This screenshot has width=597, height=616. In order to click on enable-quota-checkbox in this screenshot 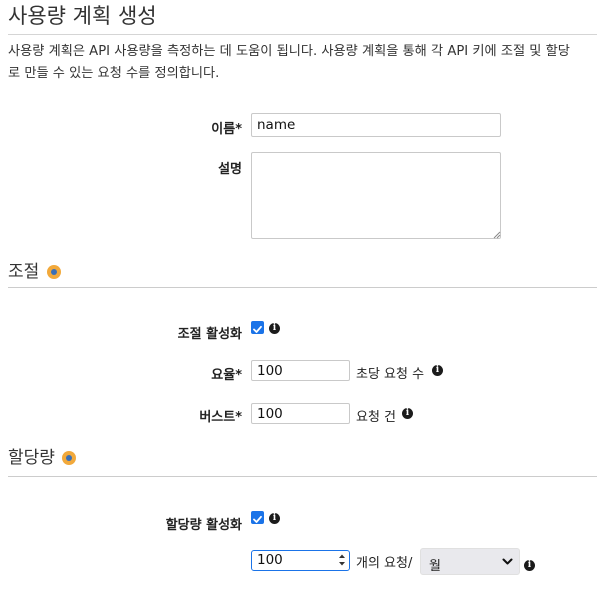, I will do `click(257, 517)`.